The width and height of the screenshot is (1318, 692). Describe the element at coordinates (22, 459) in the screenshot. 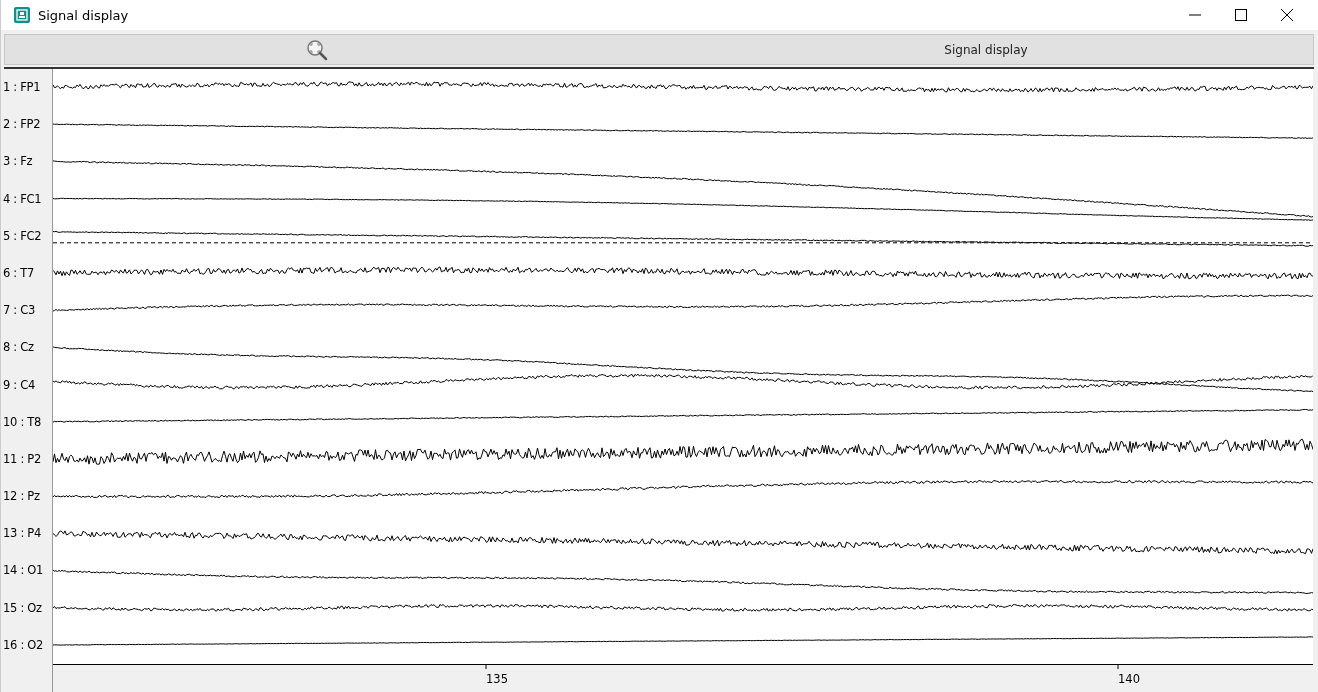

I see `channel-label: 11 : P2` at that location.